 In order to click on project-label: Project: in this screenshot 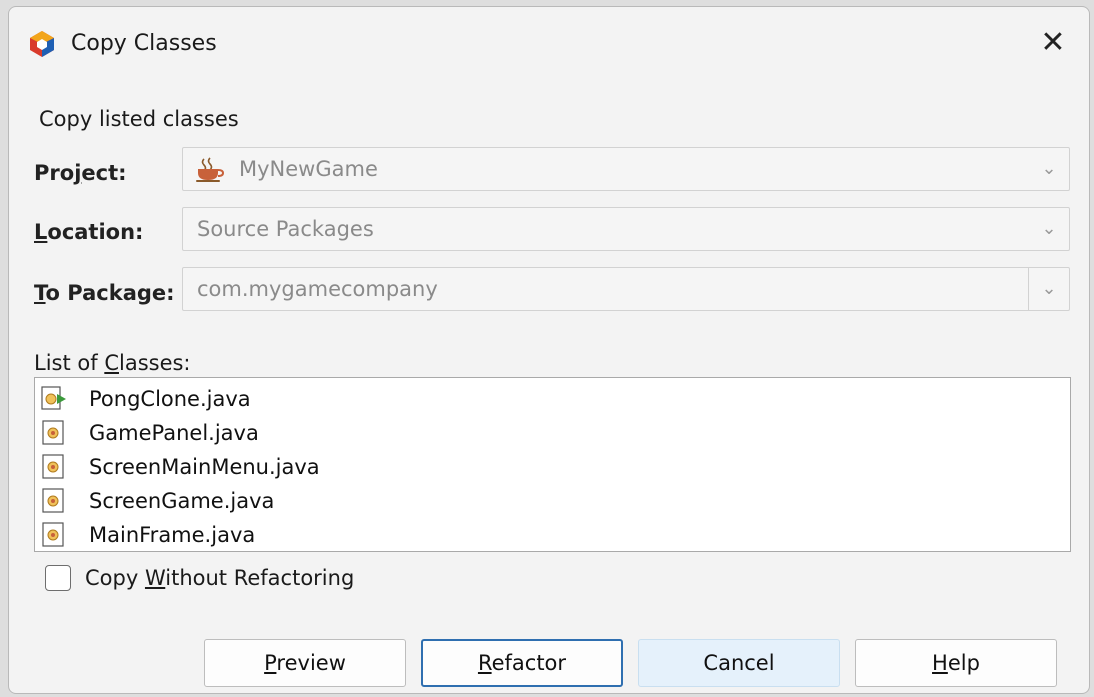, I will do `click(80, 173)`.